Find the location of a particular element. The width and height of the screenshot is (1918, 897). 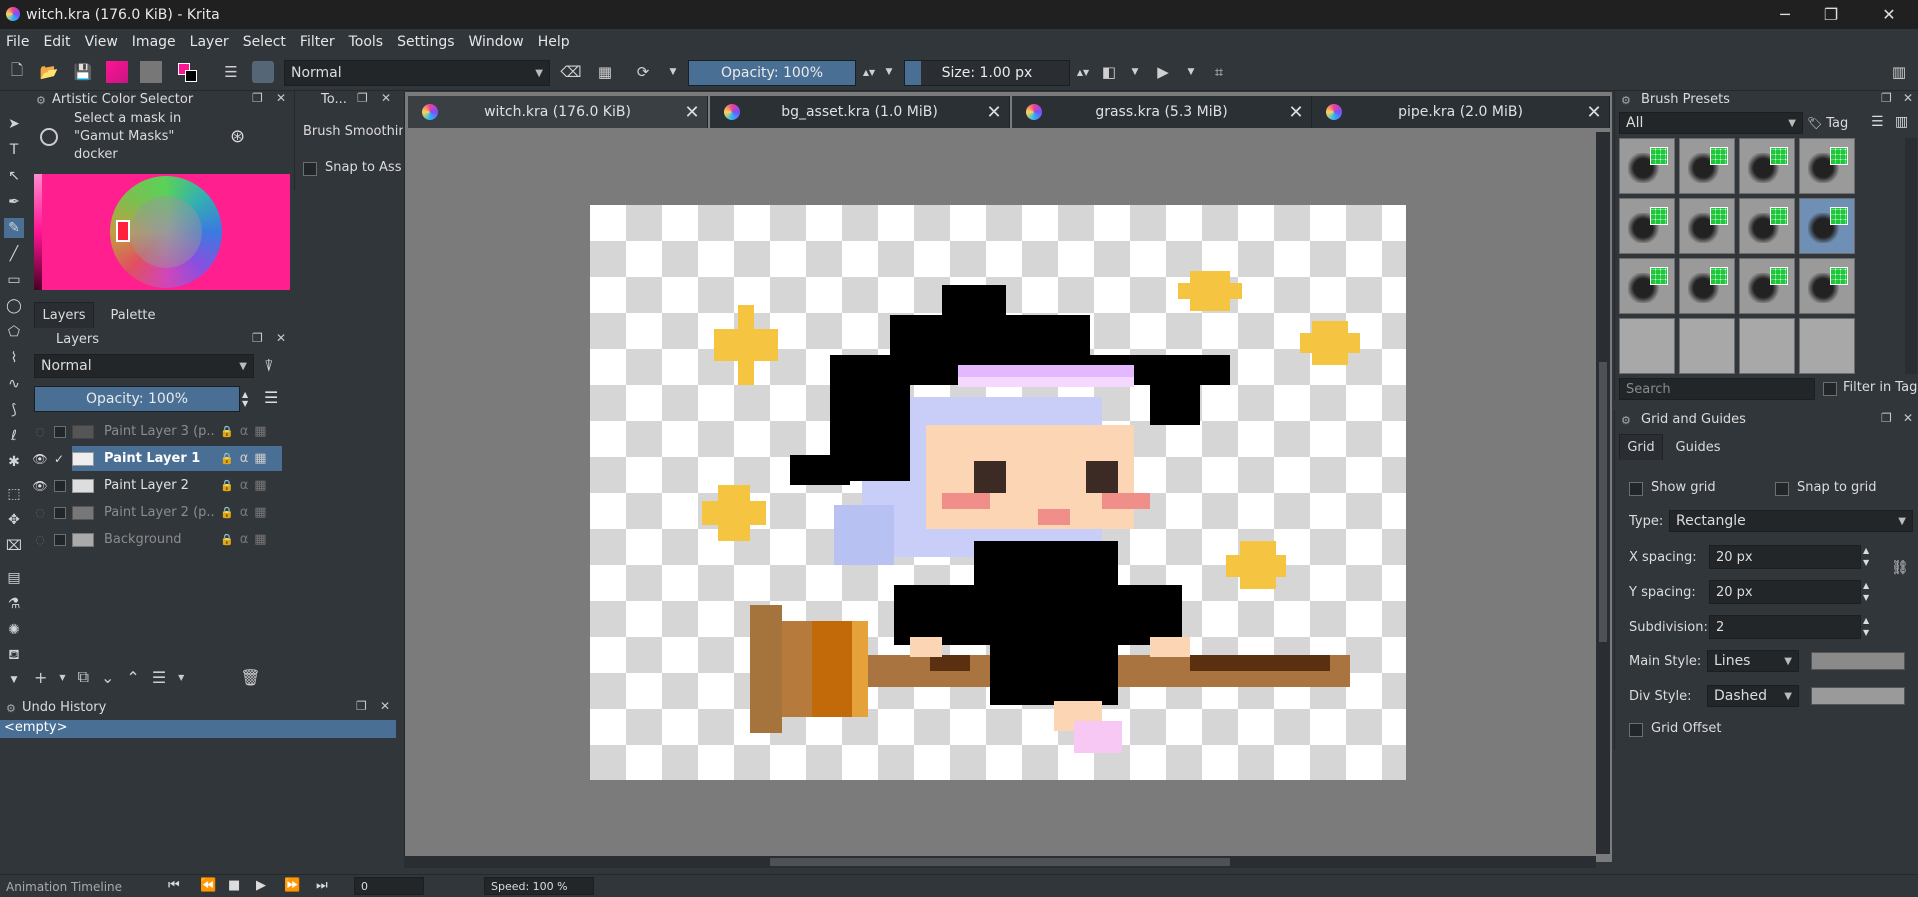

canvas-horizontal-scrollbar is located at coordinates (1000, 862).